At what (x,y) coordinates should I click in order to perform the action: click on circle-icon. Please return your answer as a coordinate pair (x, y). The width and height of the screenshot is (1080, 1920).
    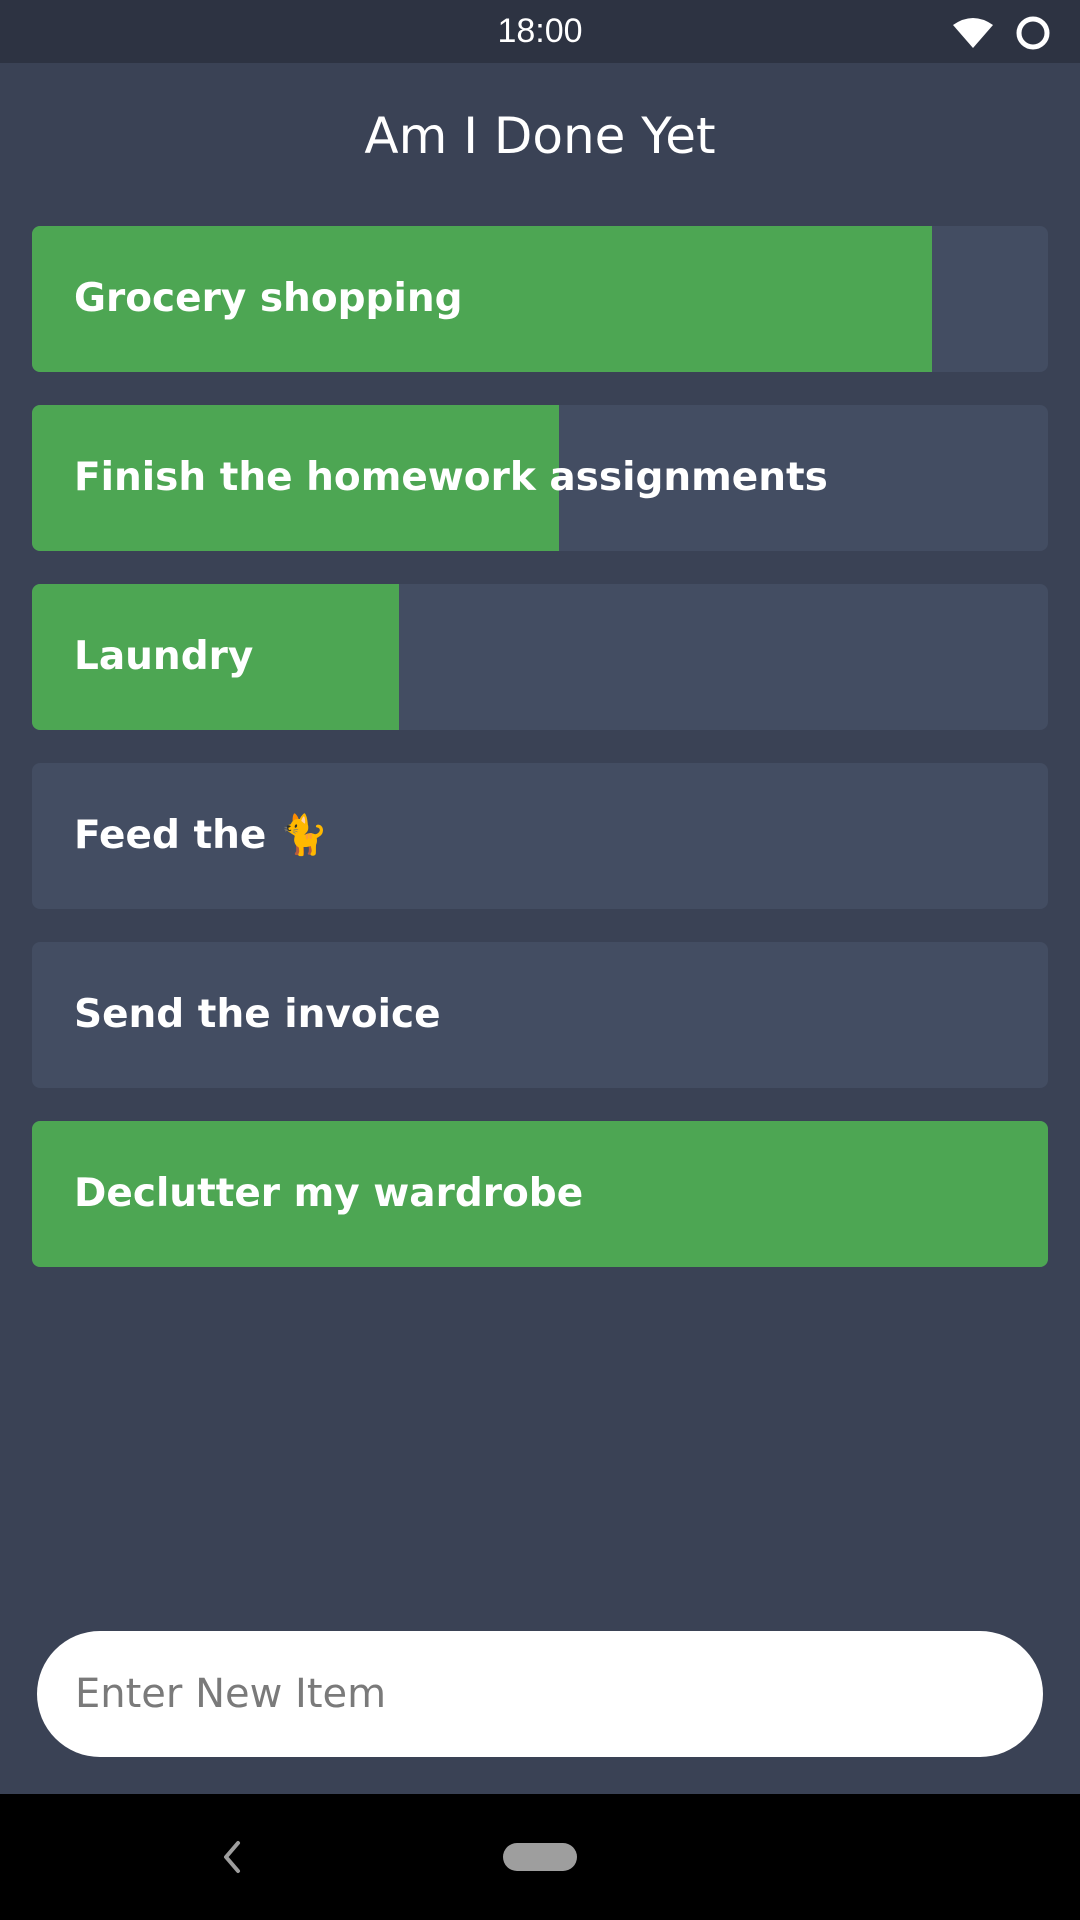
    Looking at the image, I should click on (1033, 33).